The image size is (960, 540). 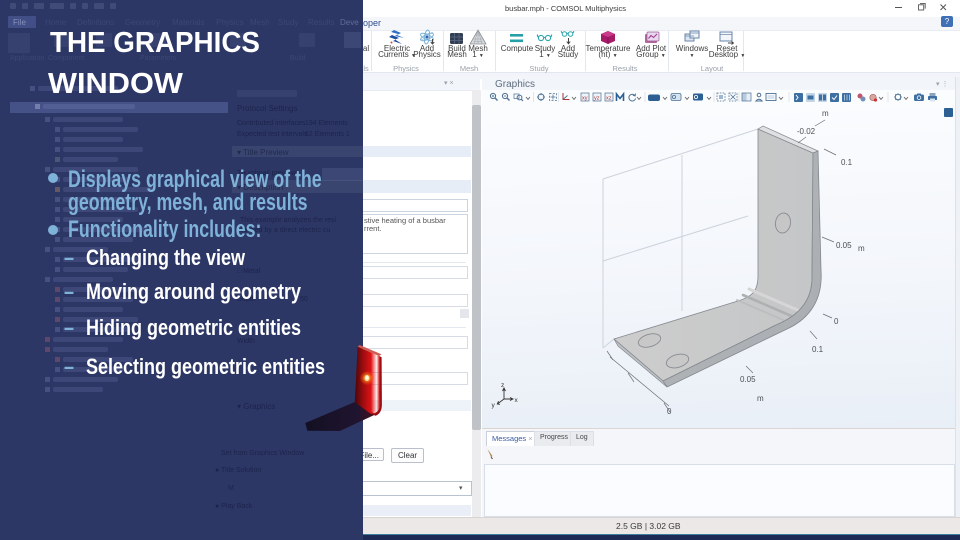 What do you see at coordinates (585, 98) in the screenshot?
I see `svg-text: xy` at bounding box center [585, 98].